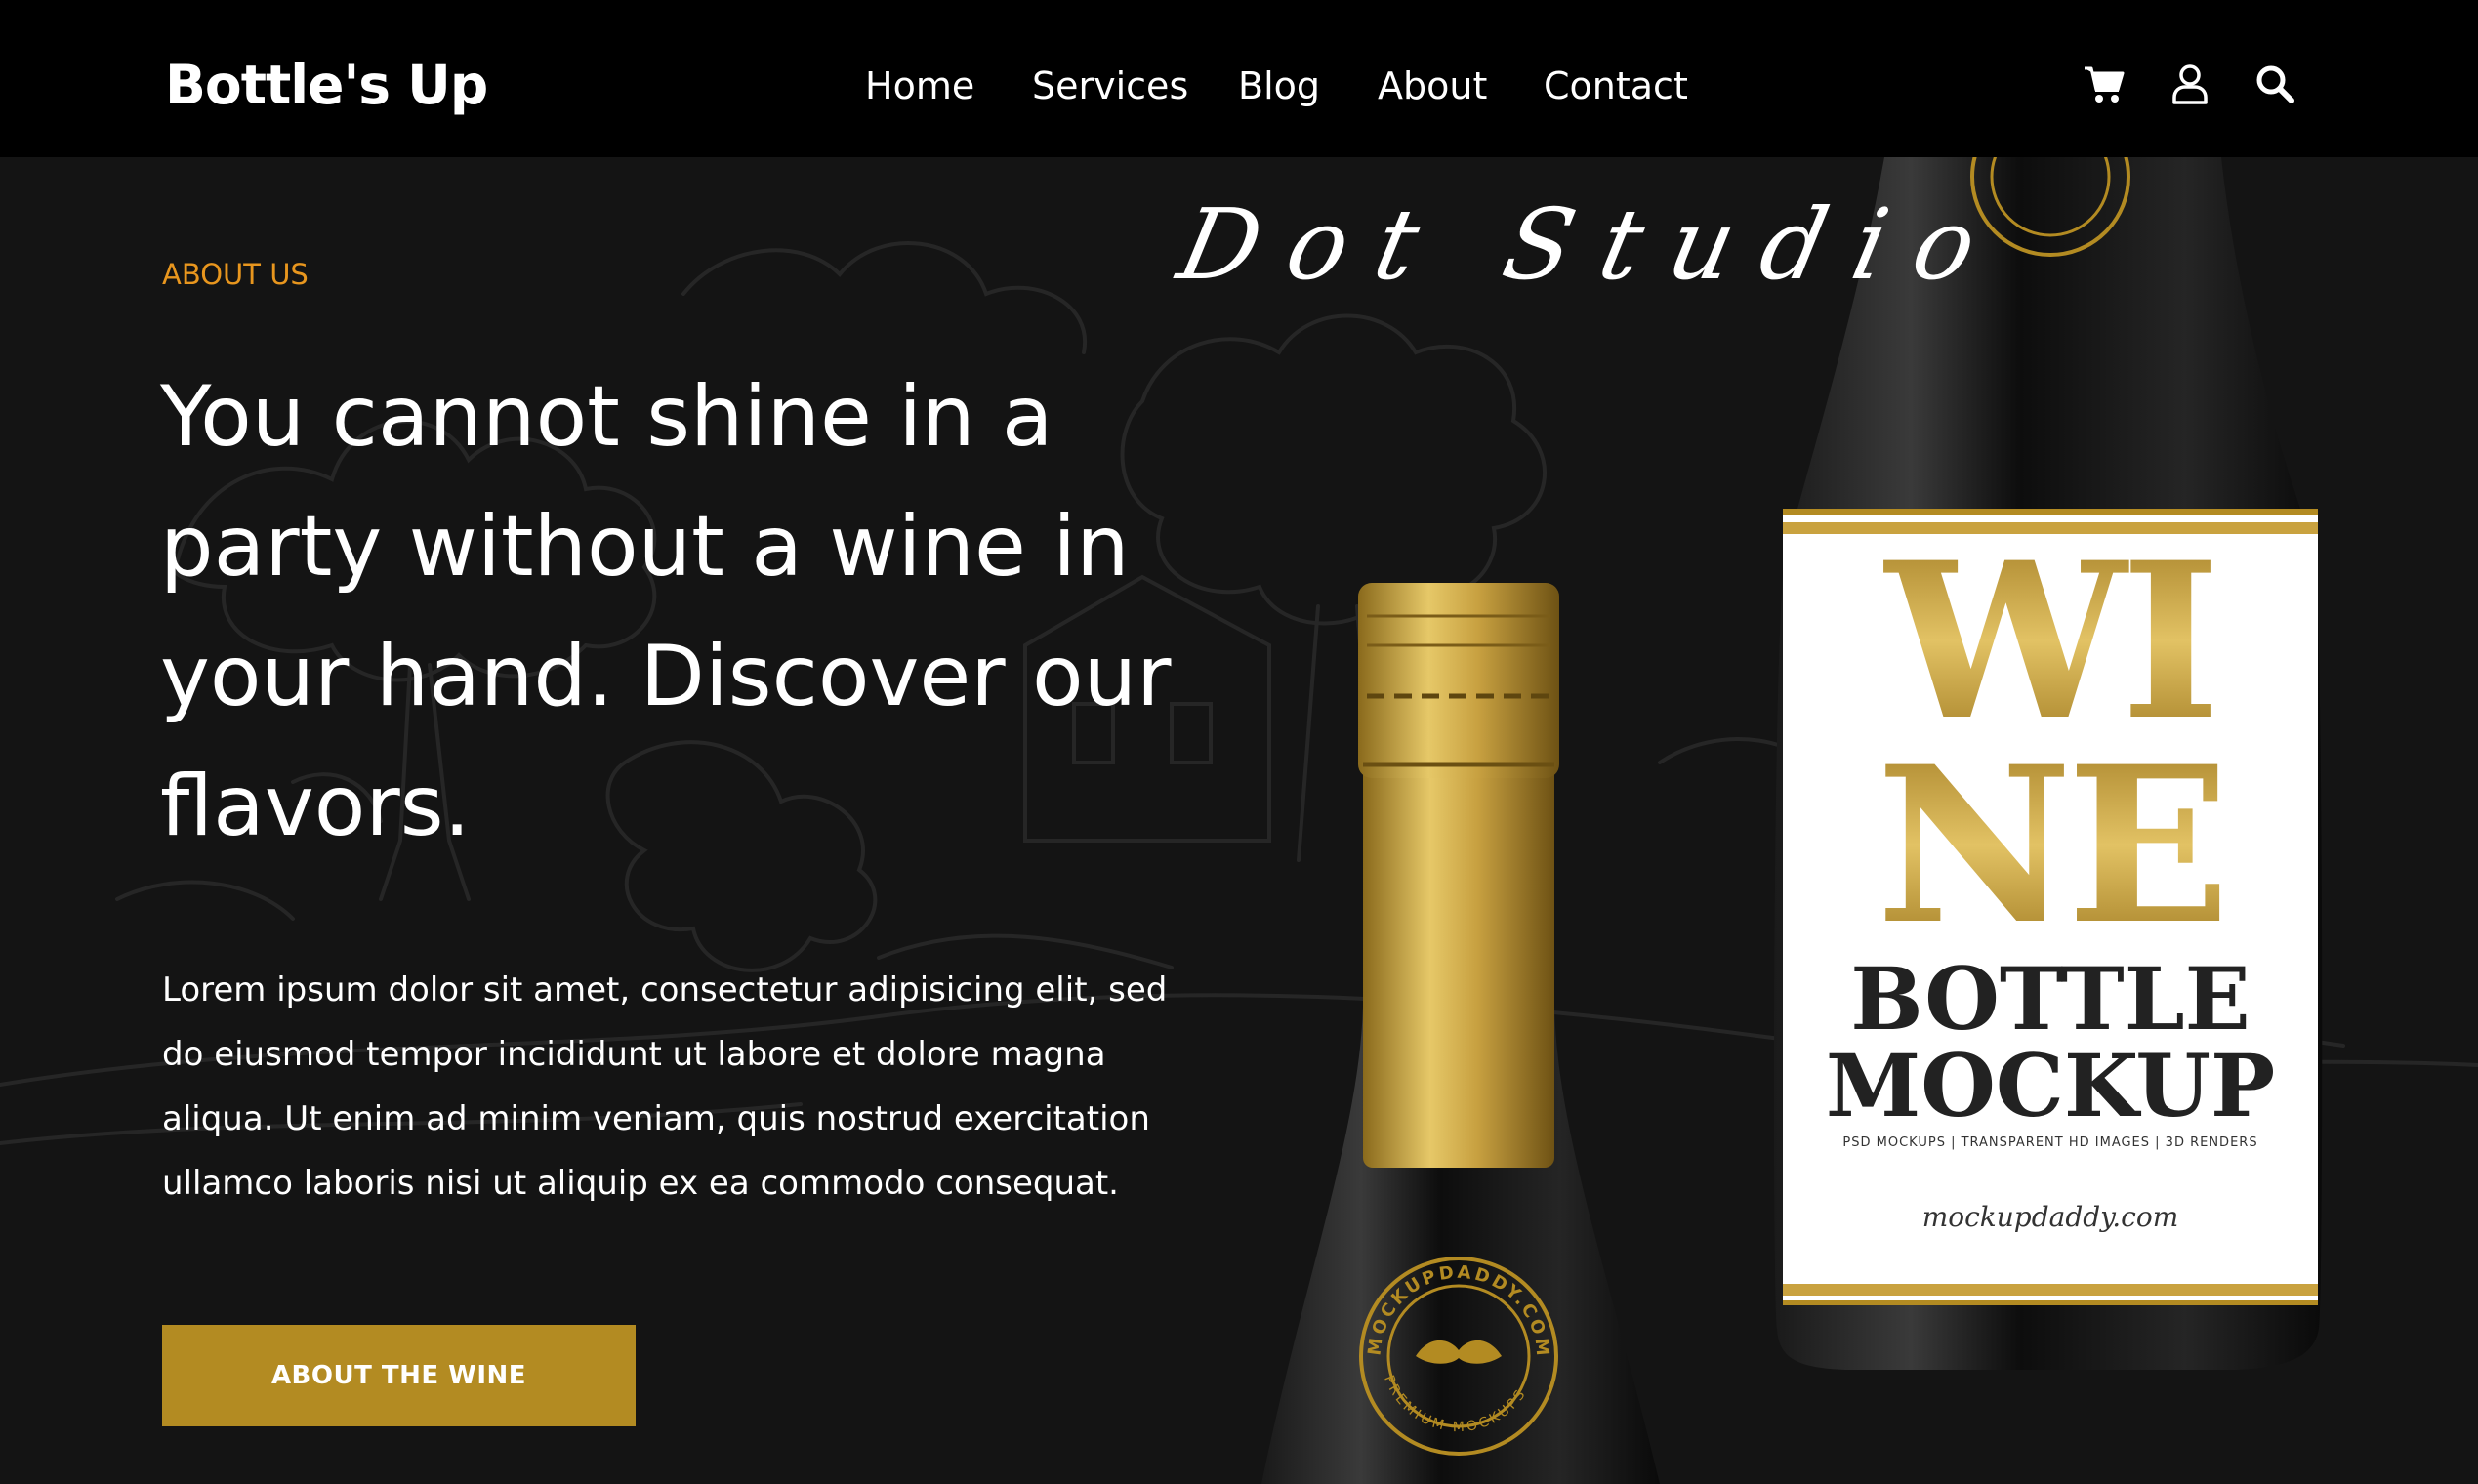 This screenshot has height=1484, width=2478. What do you see at coordinates (2104, 83) in the screenshot?
I see `cart-icon` at bounding box center [2104, 83].